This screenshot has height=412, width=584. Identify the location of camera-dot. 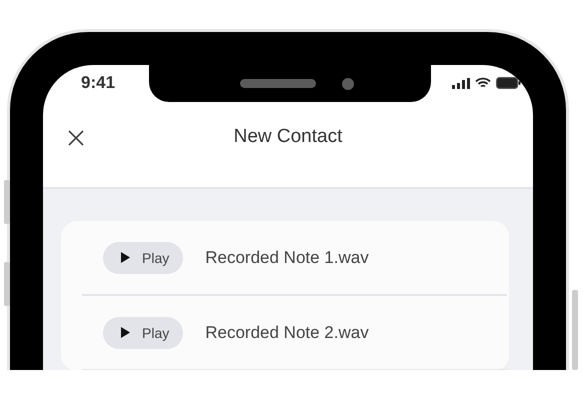
(348, 84).